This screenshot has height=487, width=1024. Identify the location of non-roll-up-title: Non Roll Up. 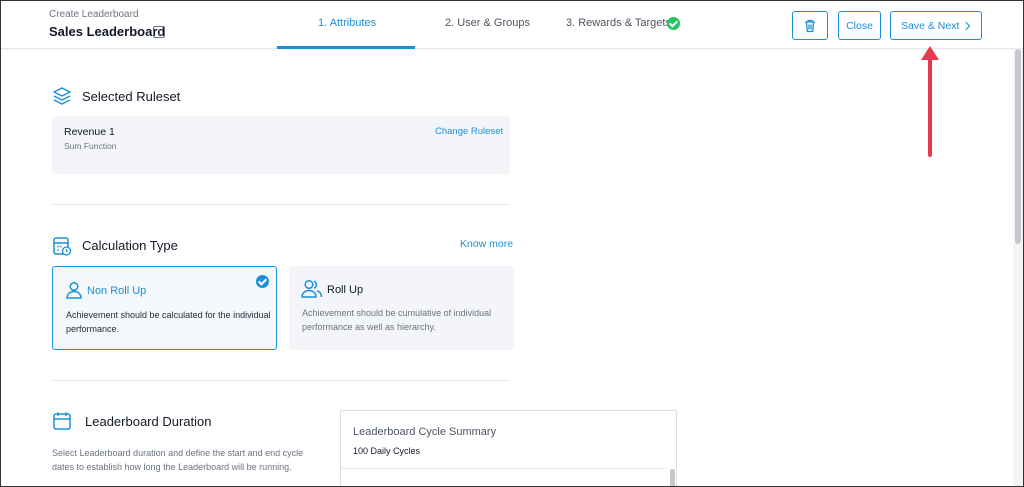
(117, 291).